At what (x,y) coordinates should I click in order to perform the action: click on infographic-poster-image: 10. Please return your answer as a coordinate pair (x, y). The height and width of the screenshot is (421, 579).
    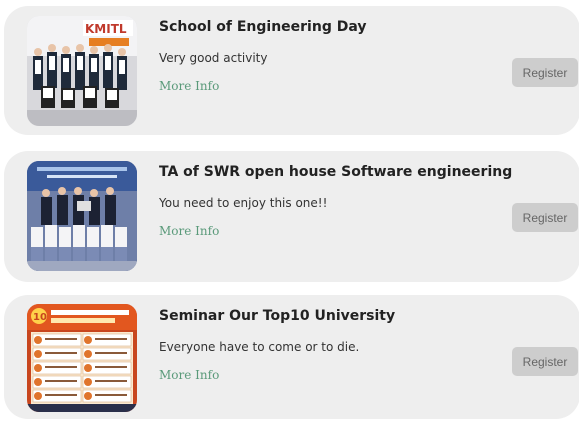
    Looking at the image, I should click on (82, 358).